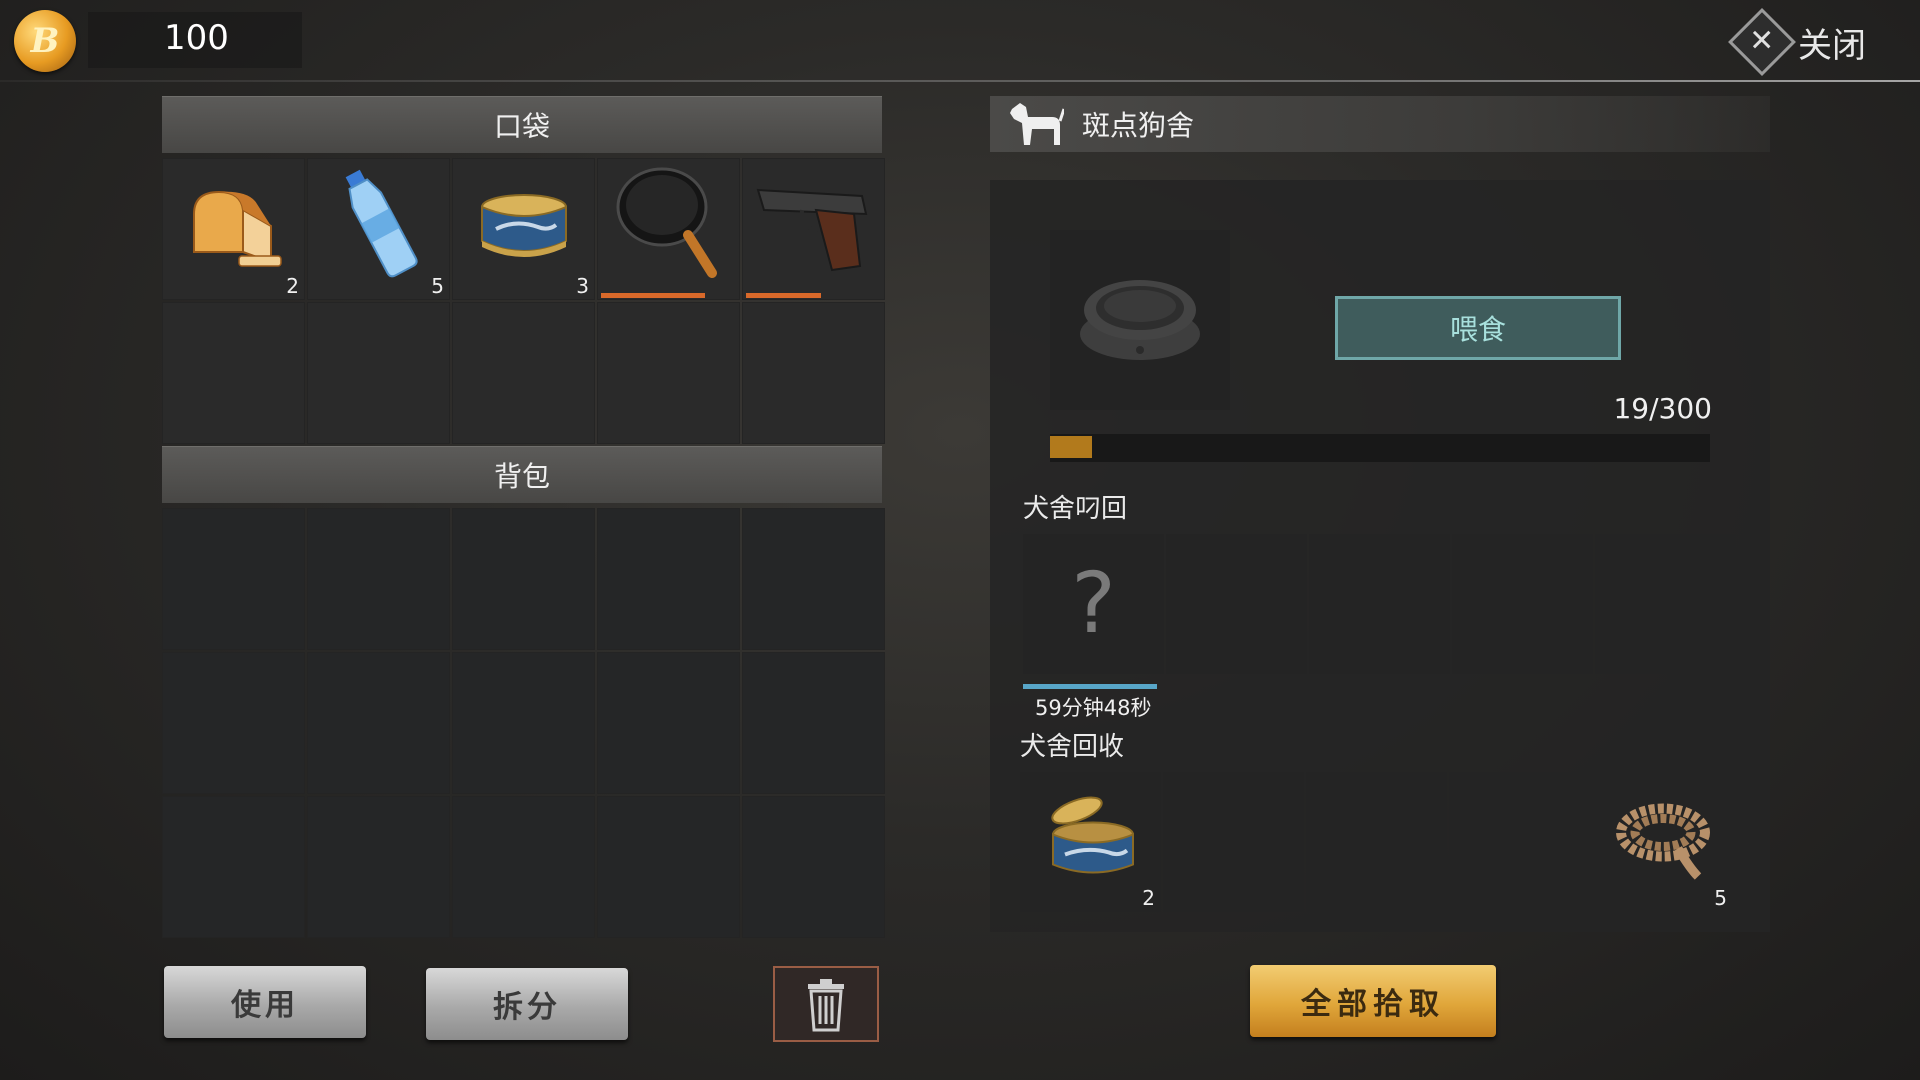 The height and width of the screenshot is (1080, 1920). Describe the element at coordinates (1092, 835) in the screenshot. I see `opened-can-icon` at that location.